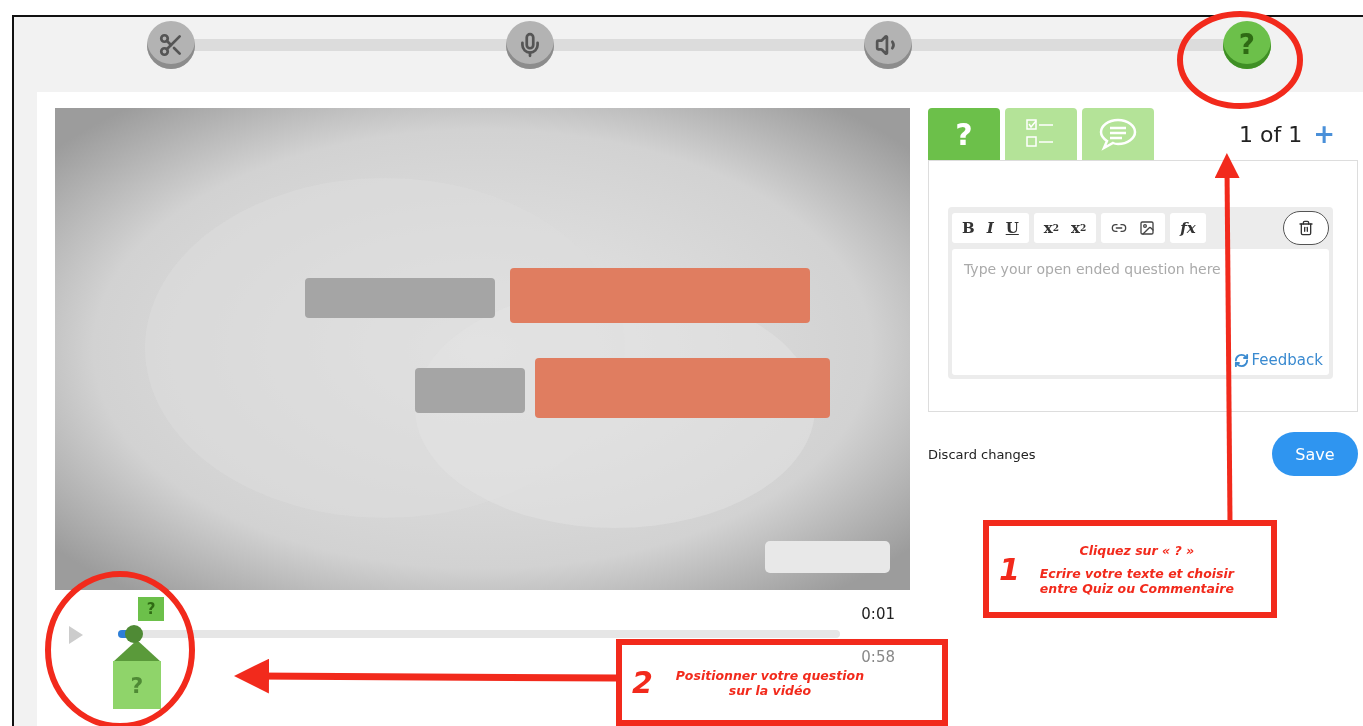 The width and height of the screenshot is (1363, 726). Describe the element at coordinates (1051, 228) in the screenshot. I see `format-button: x$^{2}$` at that location.